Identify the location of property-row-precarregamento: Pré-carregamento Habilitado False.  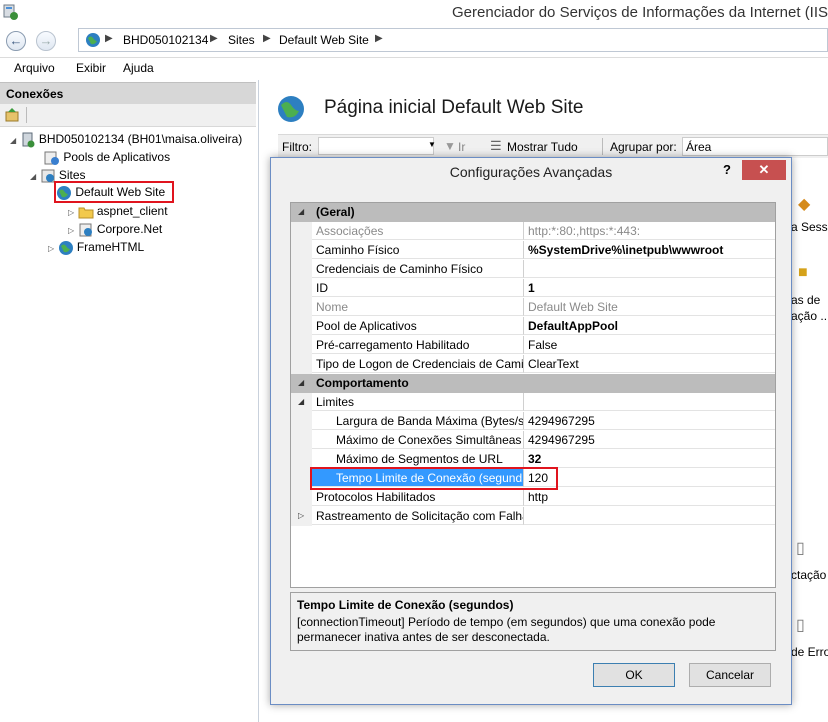
(533, 345).